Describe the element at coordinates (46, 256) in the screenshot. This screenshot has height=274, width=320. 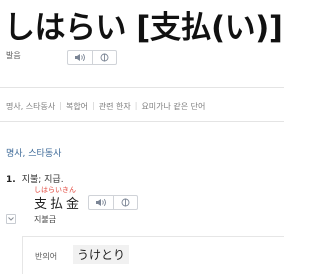
I see `antonym-label: 반의어` at that location.